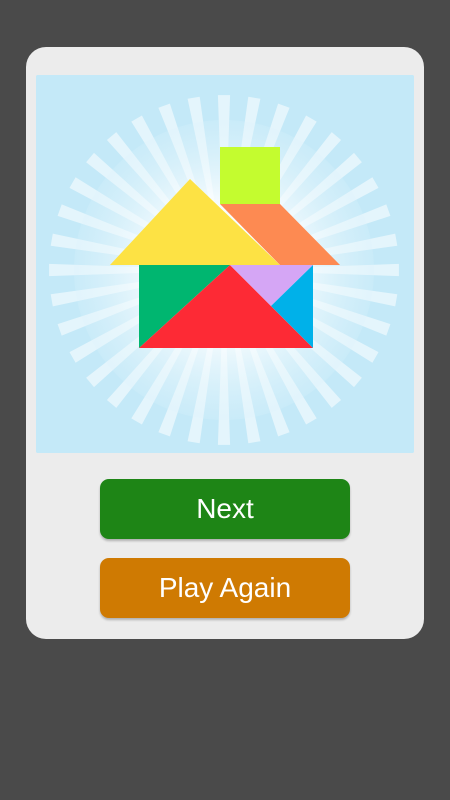  What do you see at coordinates (250, 175) in the screenshot?
I see `piece-square` at bounding box center [250, 175].